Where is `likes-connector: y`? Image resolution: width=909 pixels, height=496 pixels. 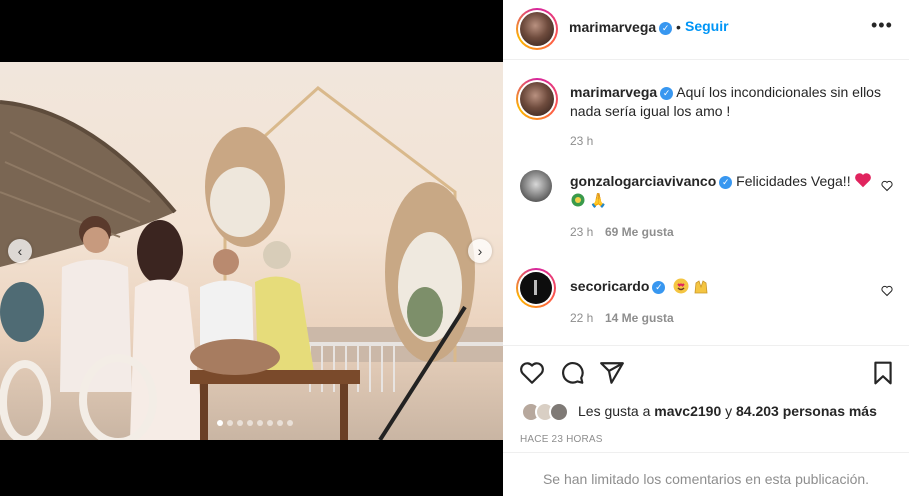
likes-connector: y is located at coordinates (729, 411).